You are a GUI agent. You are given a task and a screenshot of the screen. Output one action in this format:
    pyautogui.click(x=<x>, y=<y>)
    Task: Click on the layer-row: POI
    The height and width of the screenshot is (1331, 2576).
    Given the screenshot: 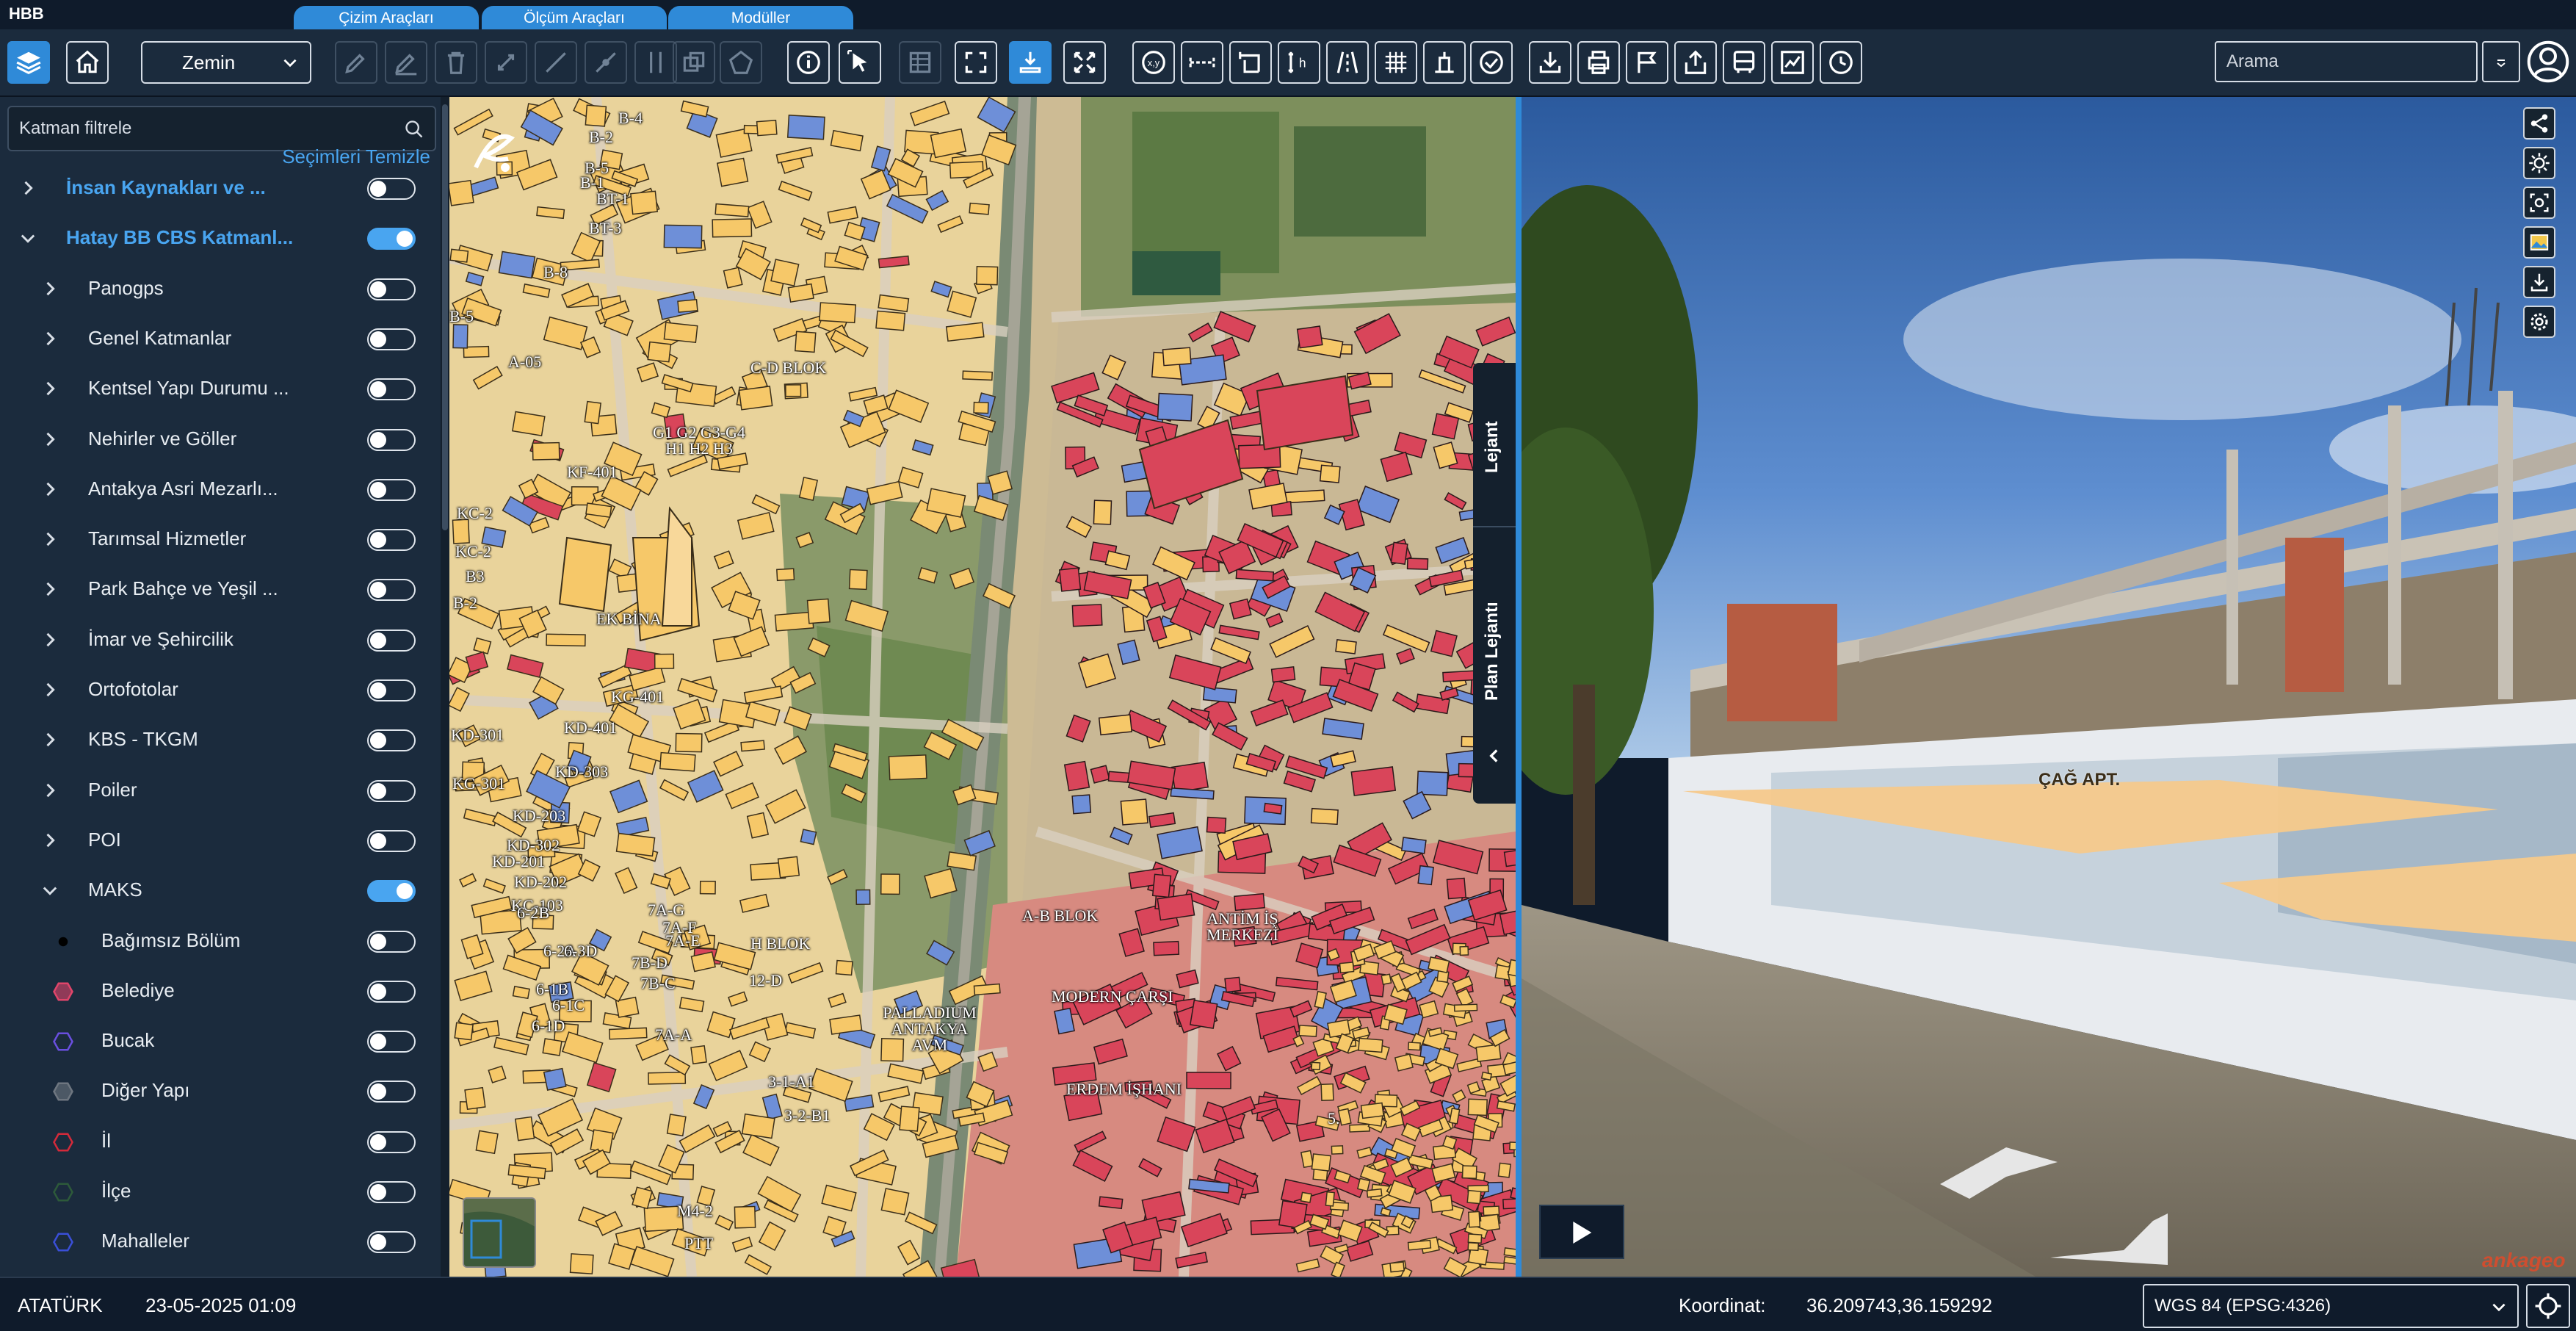 What is the action you would take?
    pyautogui.click(x=216, y=840)
    